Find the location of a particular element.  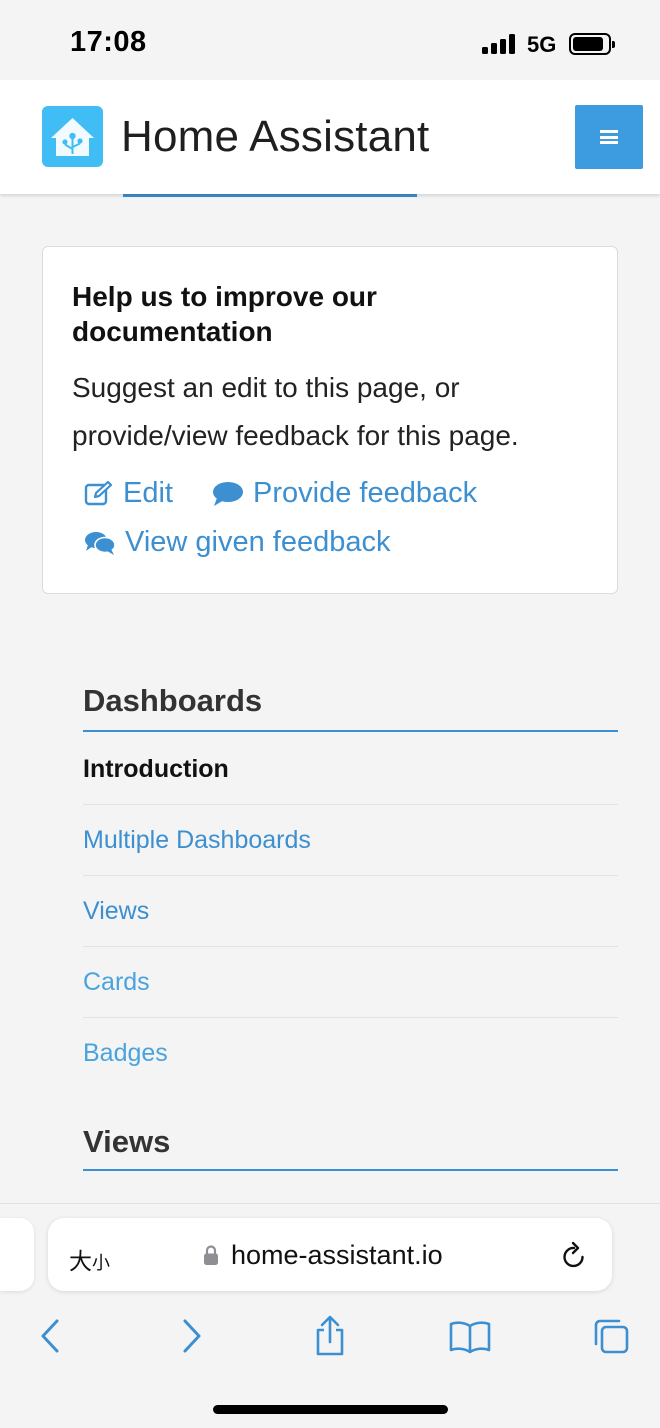

back-button is located at coordinates (50, 1336).